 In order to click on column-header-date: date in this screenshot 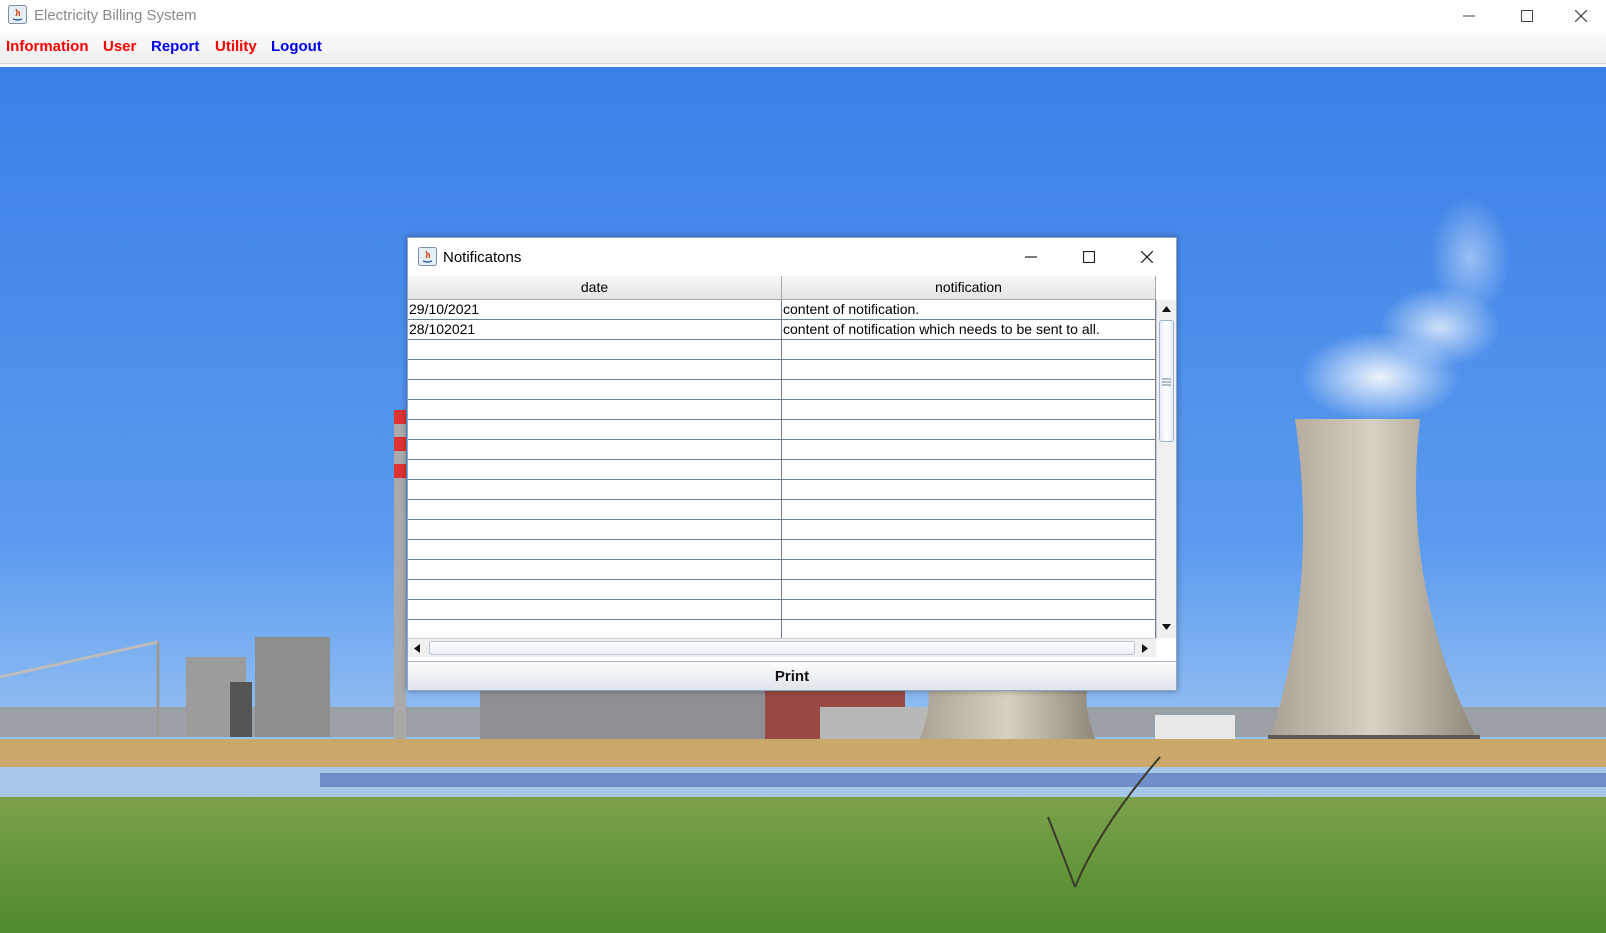, I will do `click(595, 287)`.